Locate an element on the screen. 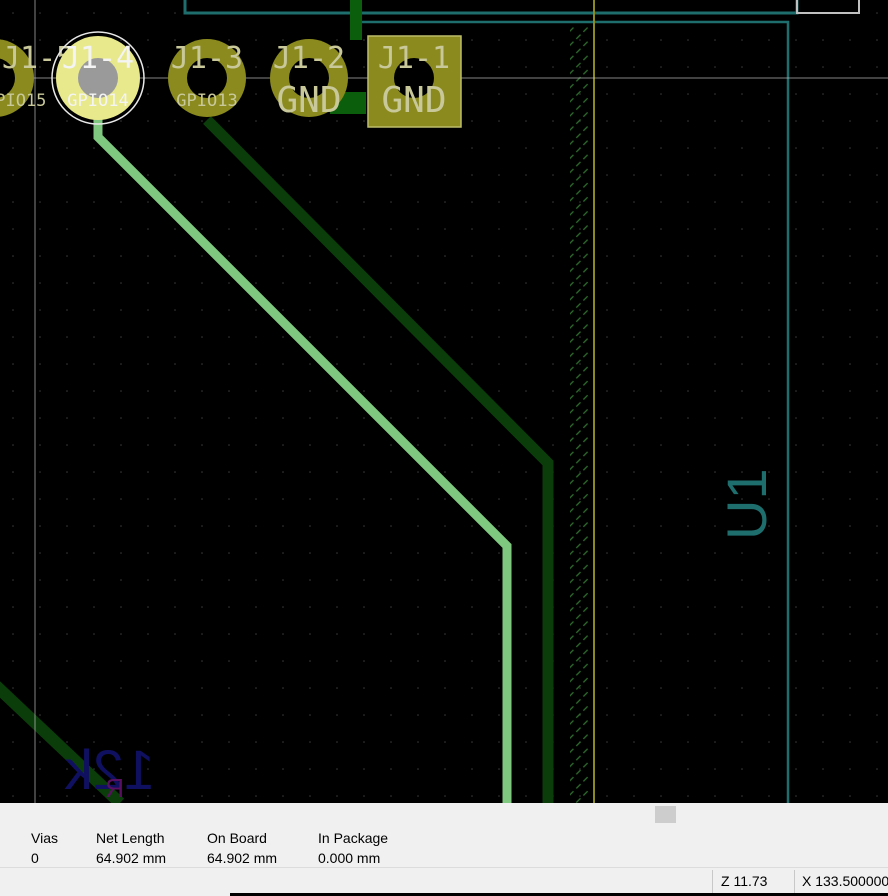  pad-j1-2: J1-2 GND is located at coordinates (309, 80).